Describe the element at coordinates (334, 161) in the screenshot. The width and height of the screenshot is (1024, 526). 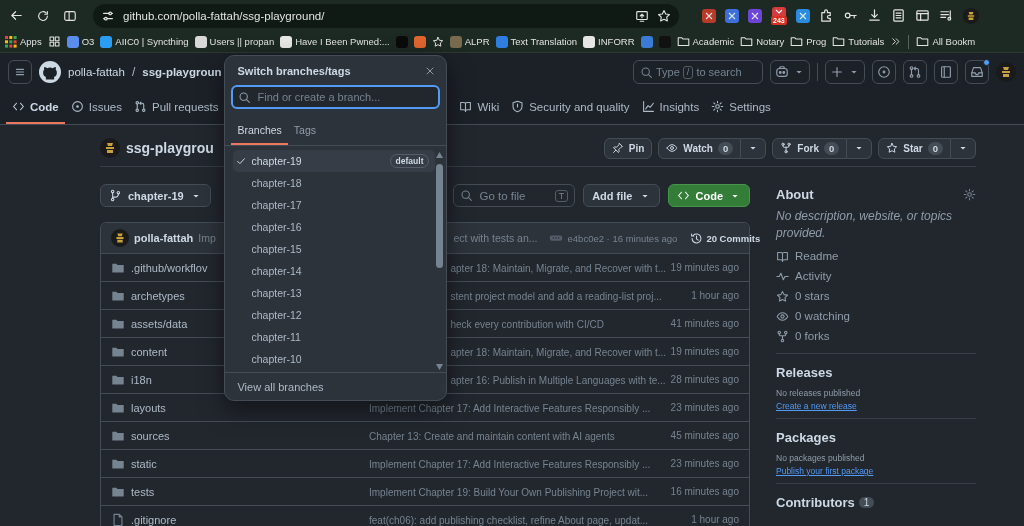
I see `branch-item: chapter-19 default` at that location.